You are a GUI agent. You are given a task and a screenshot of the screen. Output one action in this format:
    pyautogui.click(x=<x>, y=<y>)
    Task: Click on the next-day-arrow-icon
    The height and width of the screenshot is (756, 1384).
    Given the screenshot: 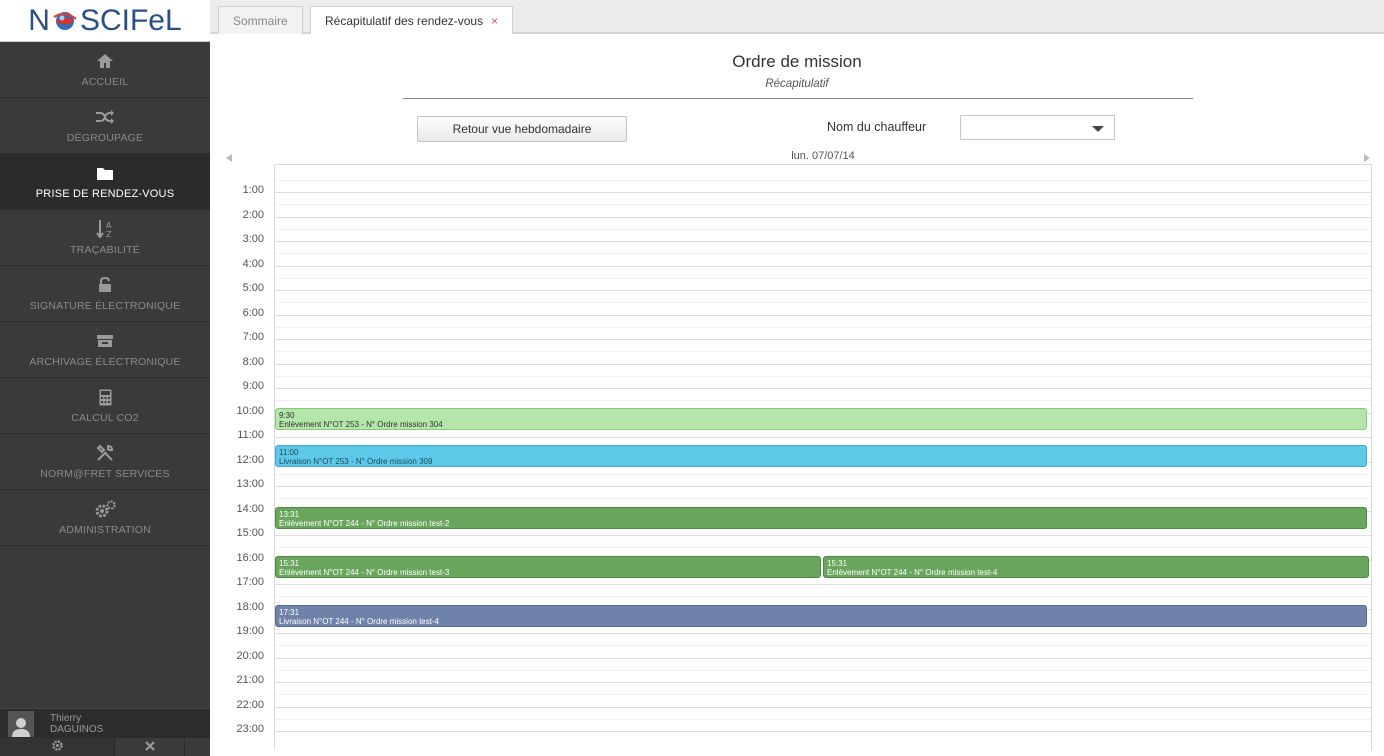 What is the action you would take?
    pyautogui.click(x=1367, y=158)
    